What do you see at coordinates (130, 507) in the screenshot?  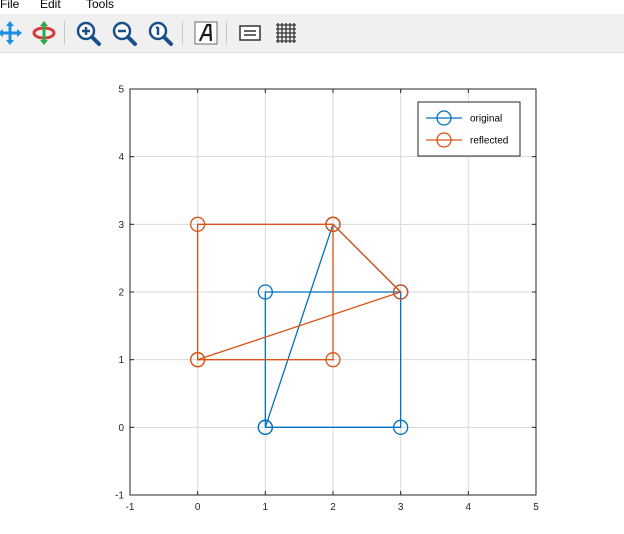 I see `x-tick-label: -1` at bounding box center [130, 507].